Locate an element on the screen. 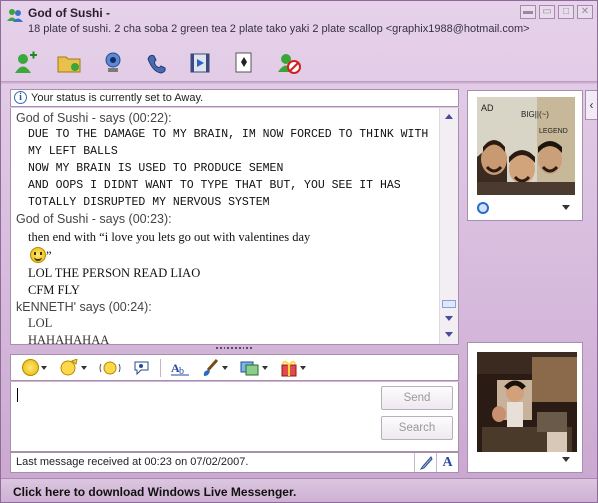  block-icon is located at coordinates (289, 64).